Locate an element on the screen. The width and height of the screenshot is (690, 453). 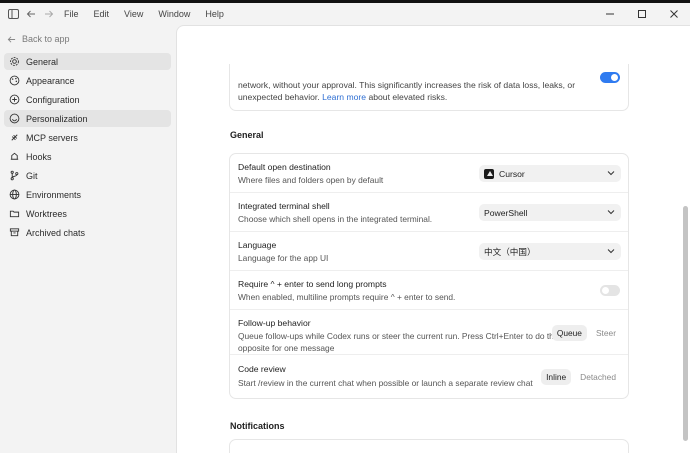
open-destination-select: Cursor is located at coordinates (550, 173).